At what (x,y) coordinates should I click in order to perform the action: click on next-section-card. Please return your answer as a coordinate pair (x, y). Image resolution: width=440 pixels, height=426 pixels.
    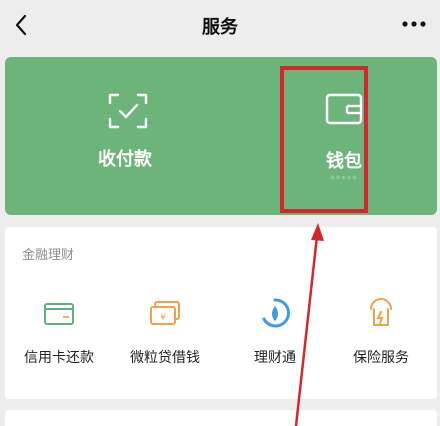
    Looking at the image, I should click on (221, 418).